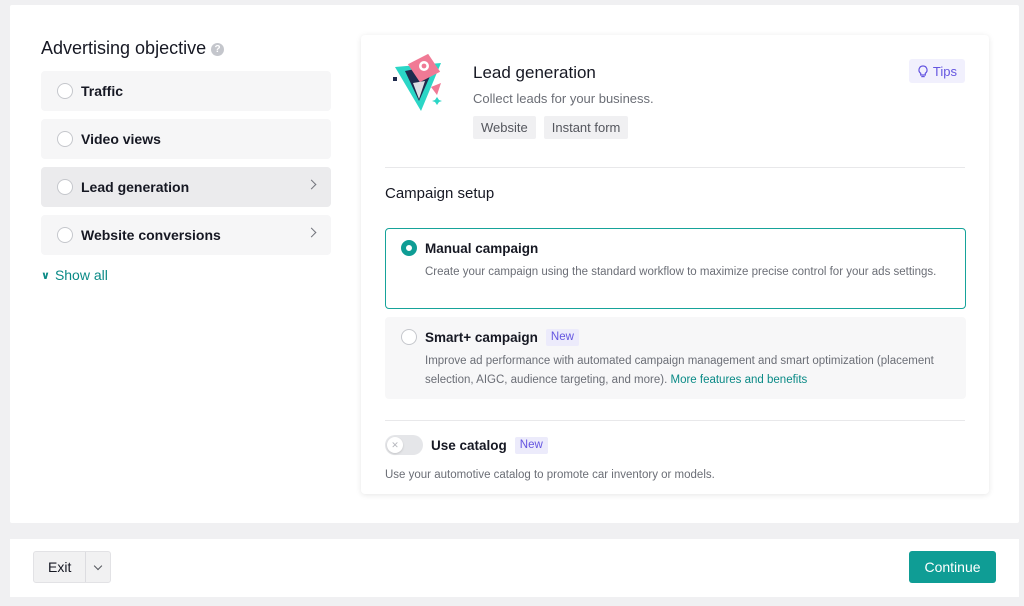 Image resolution: width=1024 pixels, height=606 pixels. I want to click on use-catalog-toggle: ✕, so click(404, 445).